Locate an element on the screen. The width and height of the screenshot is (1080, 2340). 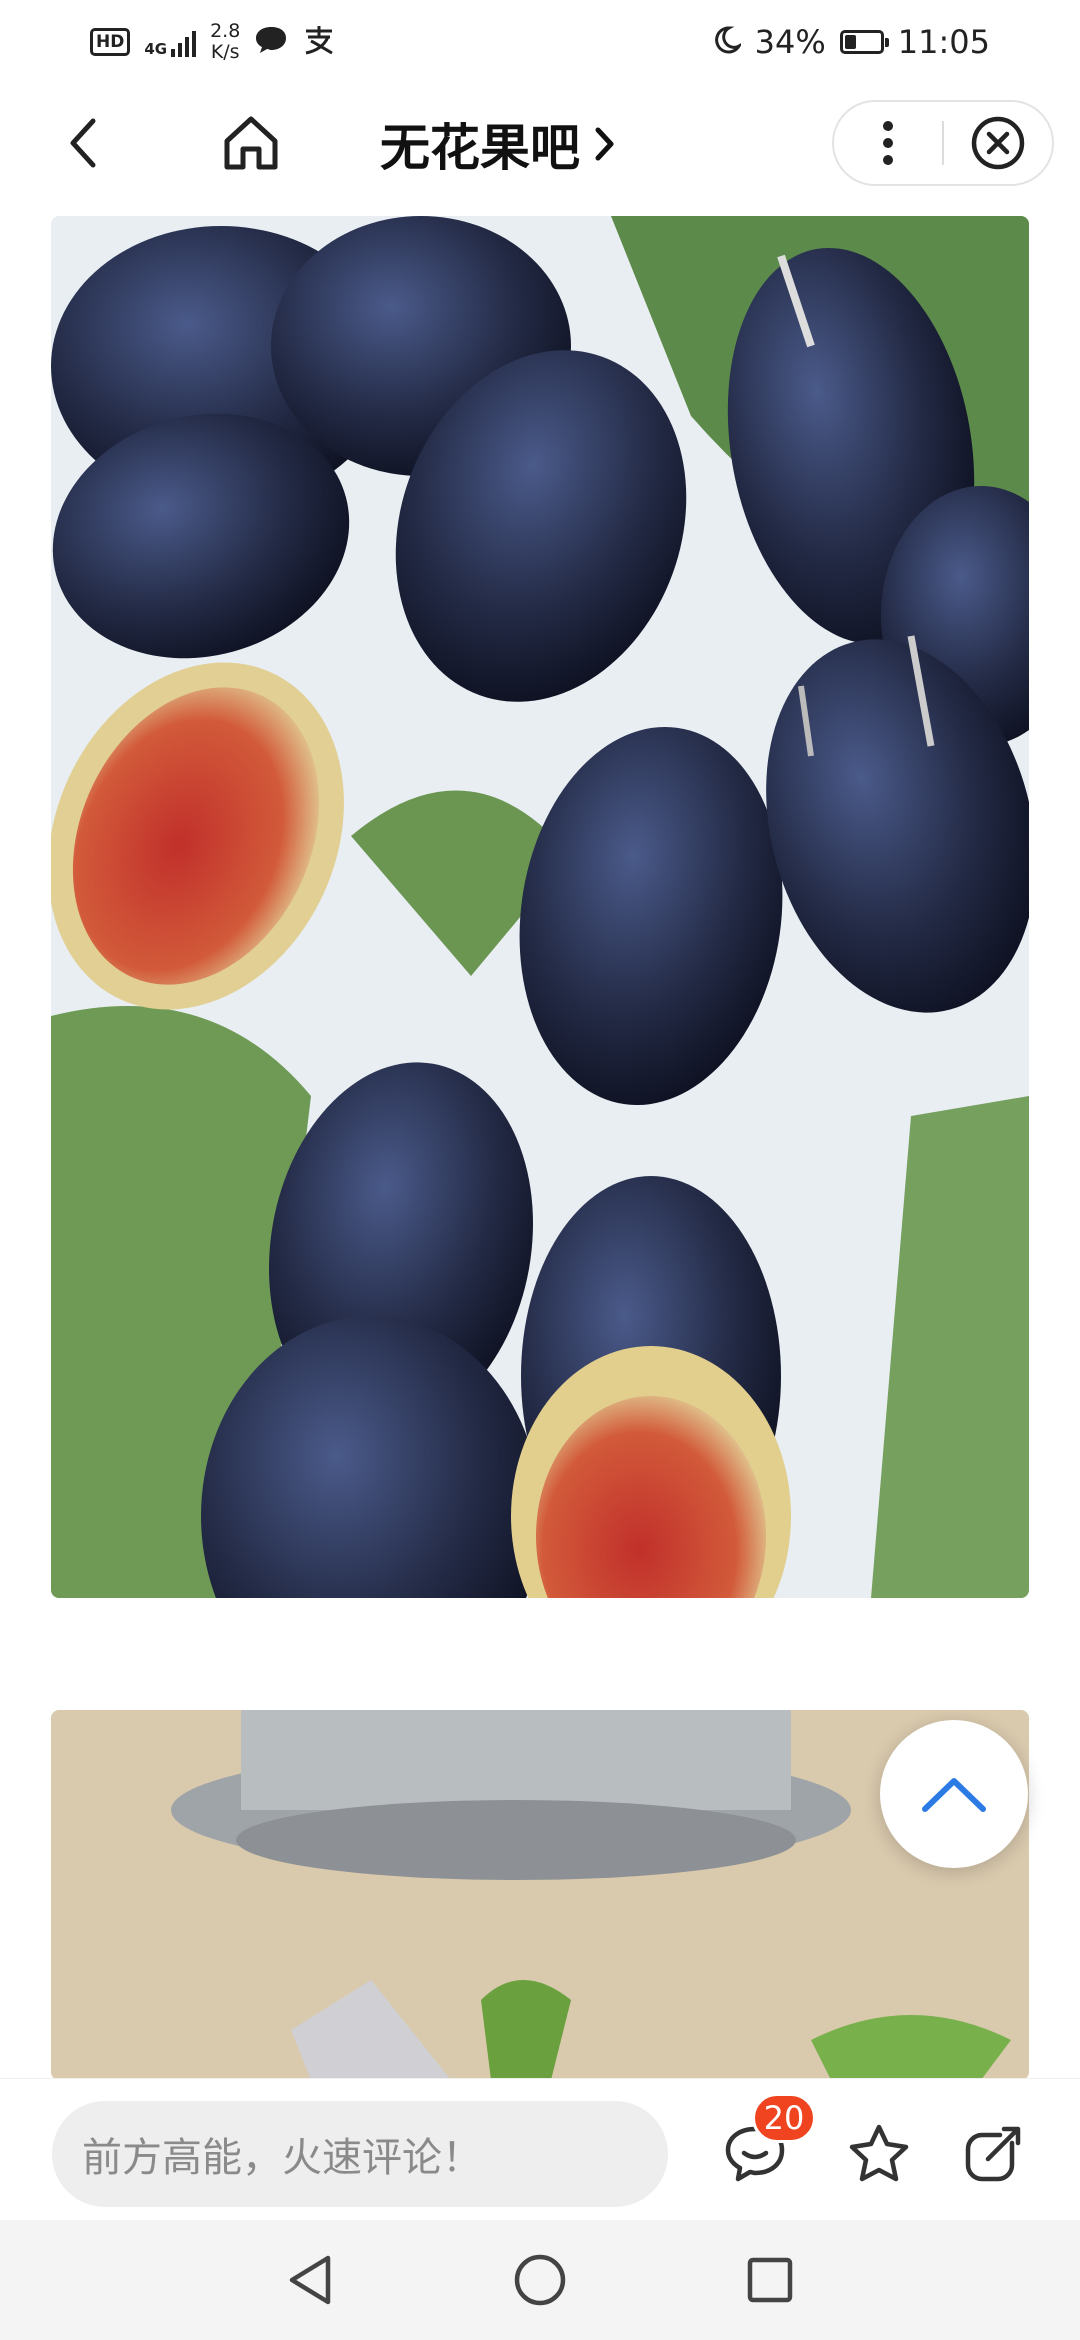
triangle-back-icon is located at coordinates (310, 2280).